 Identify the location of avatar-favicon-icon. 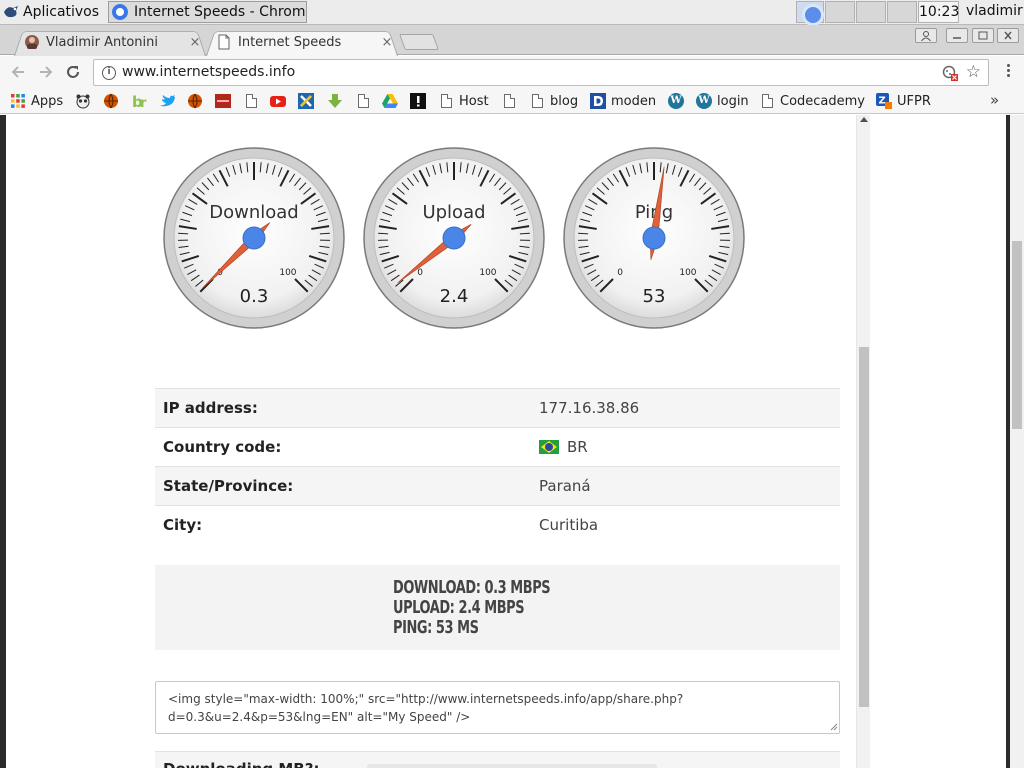
(32, 42).